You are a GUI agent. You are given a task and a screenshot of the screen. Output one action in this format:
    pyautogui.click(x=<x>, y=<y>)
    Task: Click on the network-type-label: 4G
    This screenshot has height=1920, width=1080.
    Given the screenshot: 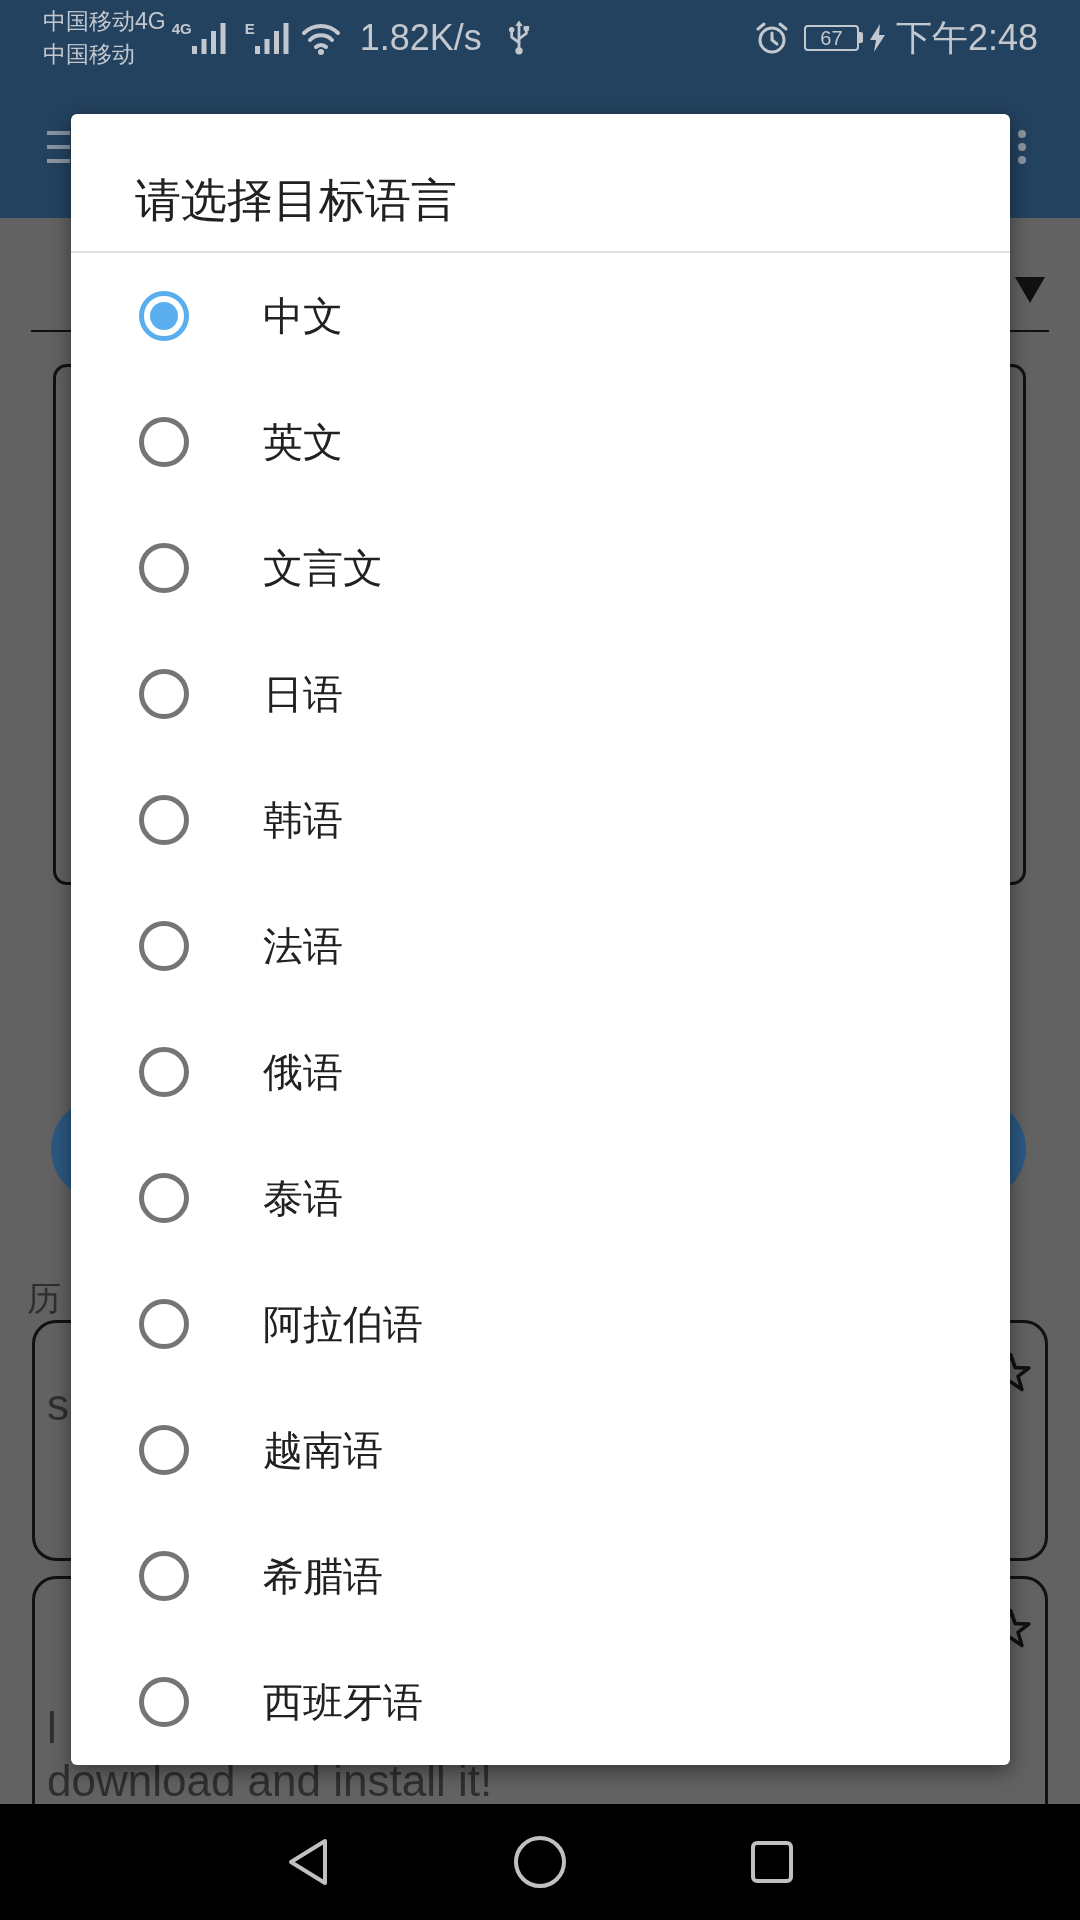 What is the action you would take?
    pyautogui.click(x=181, y=28)
    